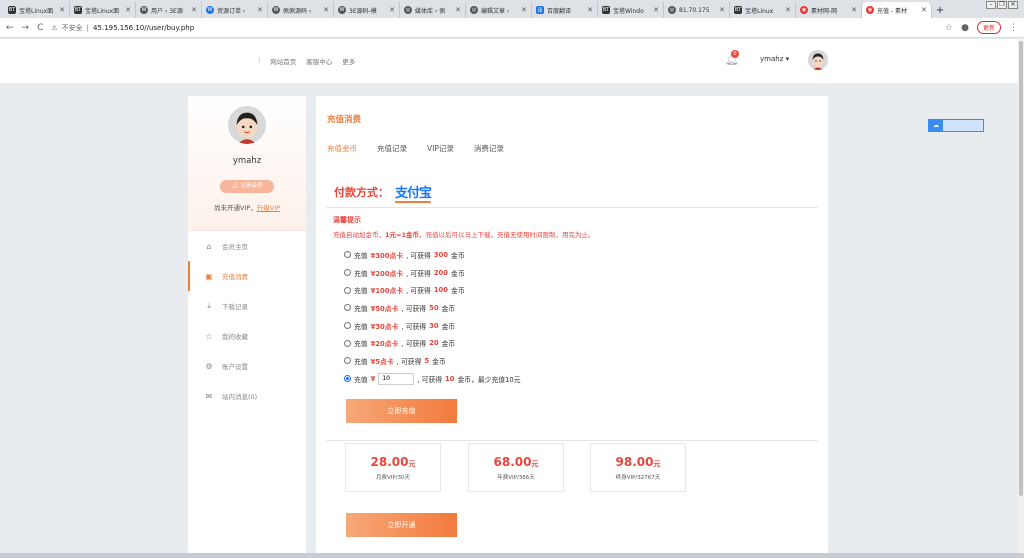 The width and height of the screenshot is (1024, 558). Describe the element at coordinates (268, 208) in the screenshot. I see `upgrade-vip-link: 升级VIP` at that location.